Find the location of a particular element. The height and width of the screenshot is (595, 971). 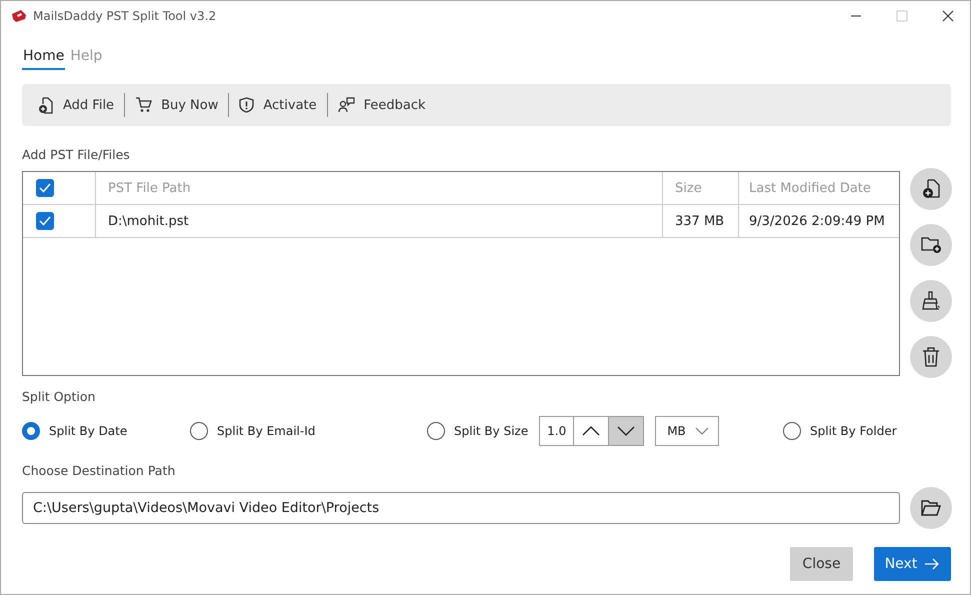

next-button: Next is located at coordinates (912, 564).